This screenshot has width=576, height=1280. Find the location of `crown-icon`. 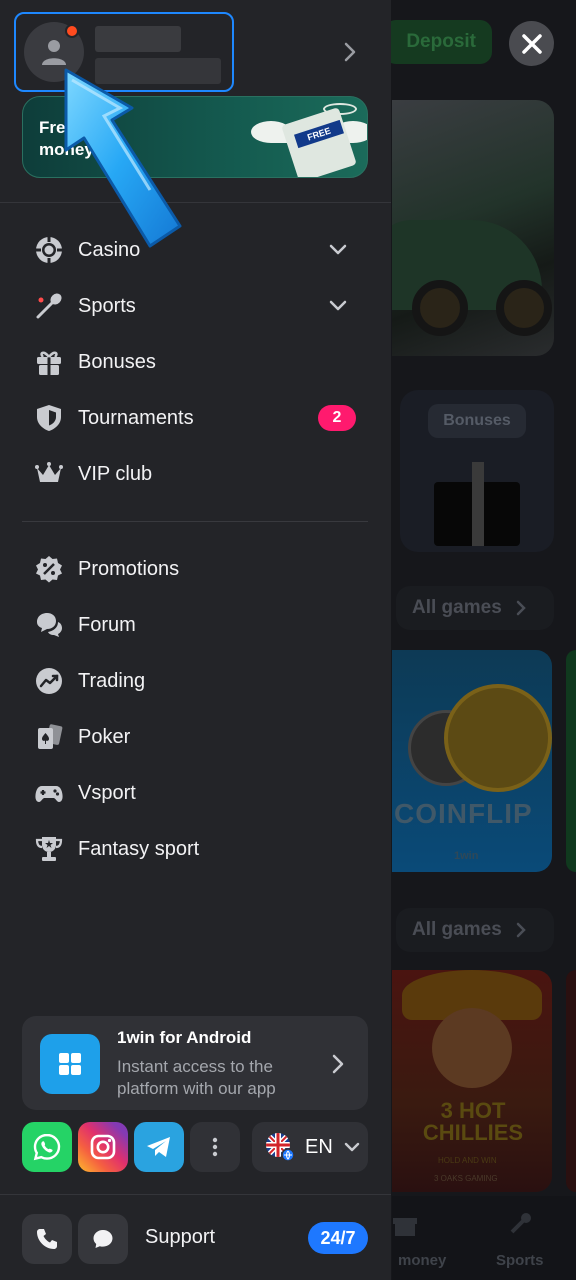

crown-icon is located at coordinates (49, 474).